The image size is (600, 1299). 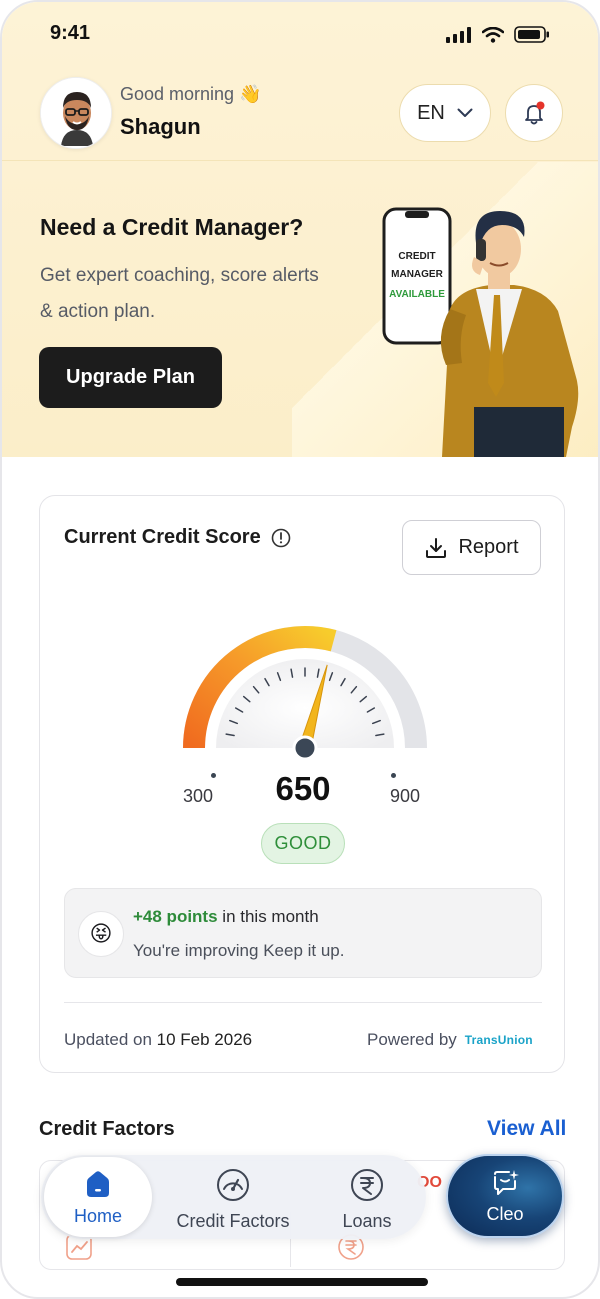 What do you see at coordinates (175, 916) in the screenshot?
I see `score-change-points: +48 points` at bounding box center [175, 916].